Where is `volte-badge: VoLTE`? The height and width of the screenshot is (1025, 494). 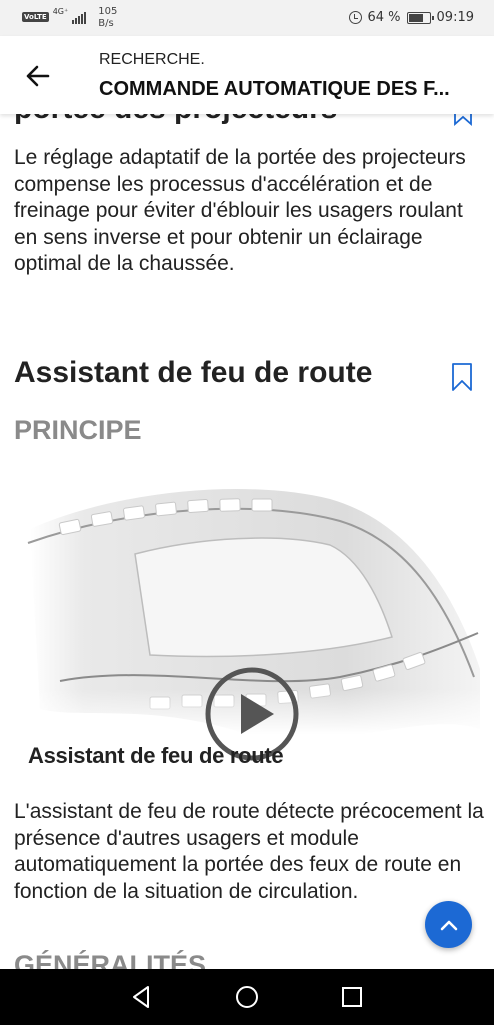 volte-badge: VoLTE is located at coordinates (35, 17).